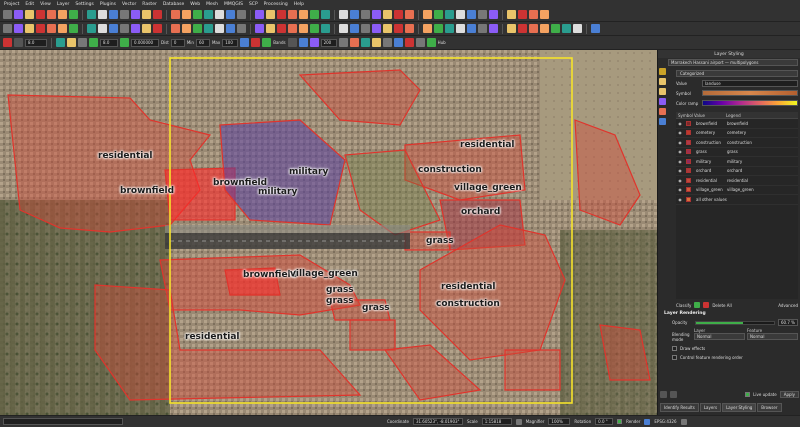  I want to click on locator-field, so click(63, 421).